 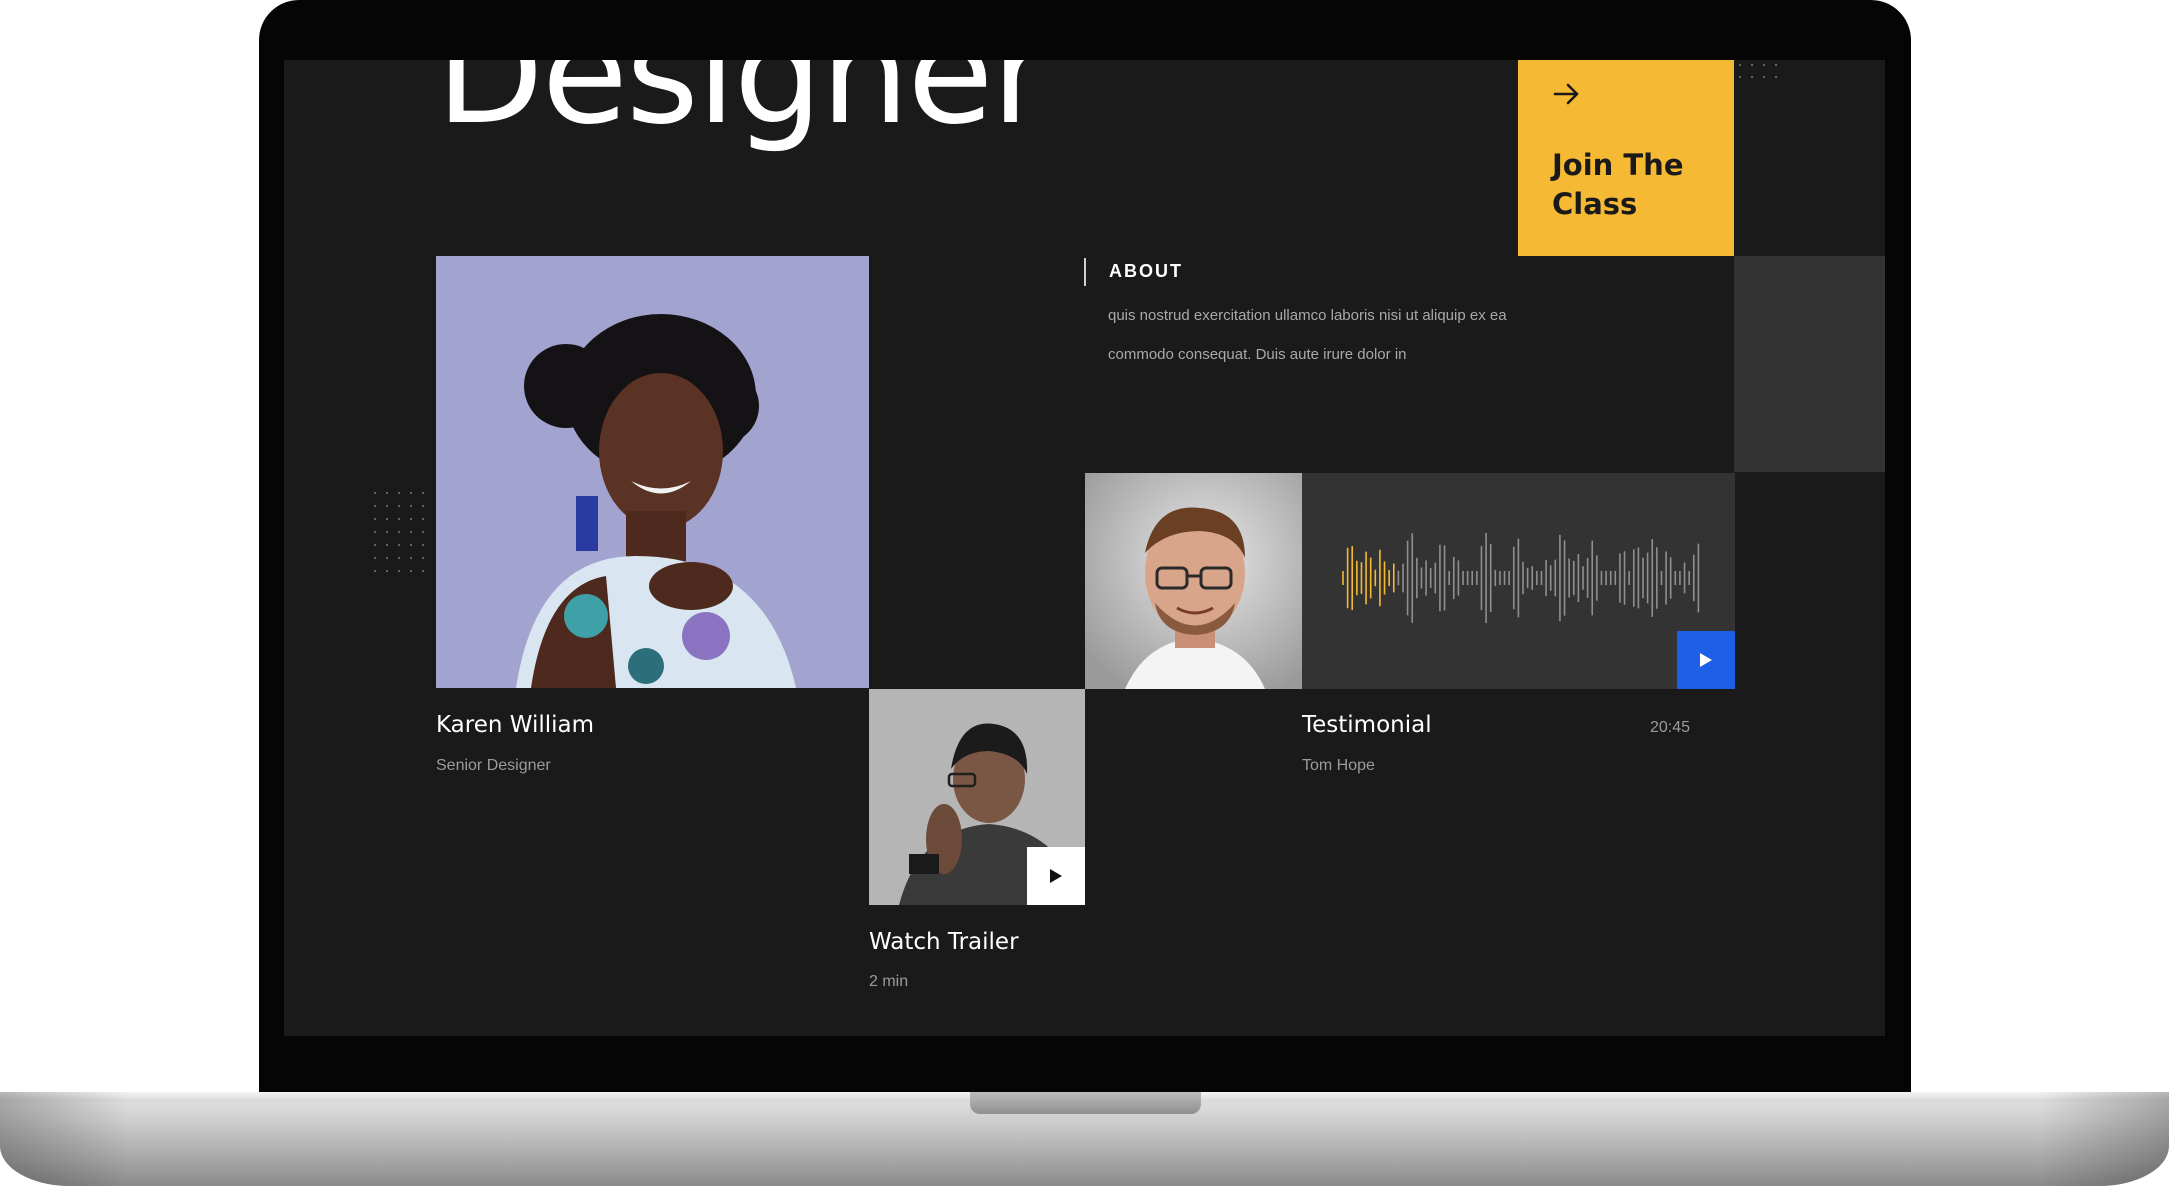 What do you see at coordinates (1566, 94) in the screenshot?
I see `arrow-right-icon` at bounding box center [1566, 94].